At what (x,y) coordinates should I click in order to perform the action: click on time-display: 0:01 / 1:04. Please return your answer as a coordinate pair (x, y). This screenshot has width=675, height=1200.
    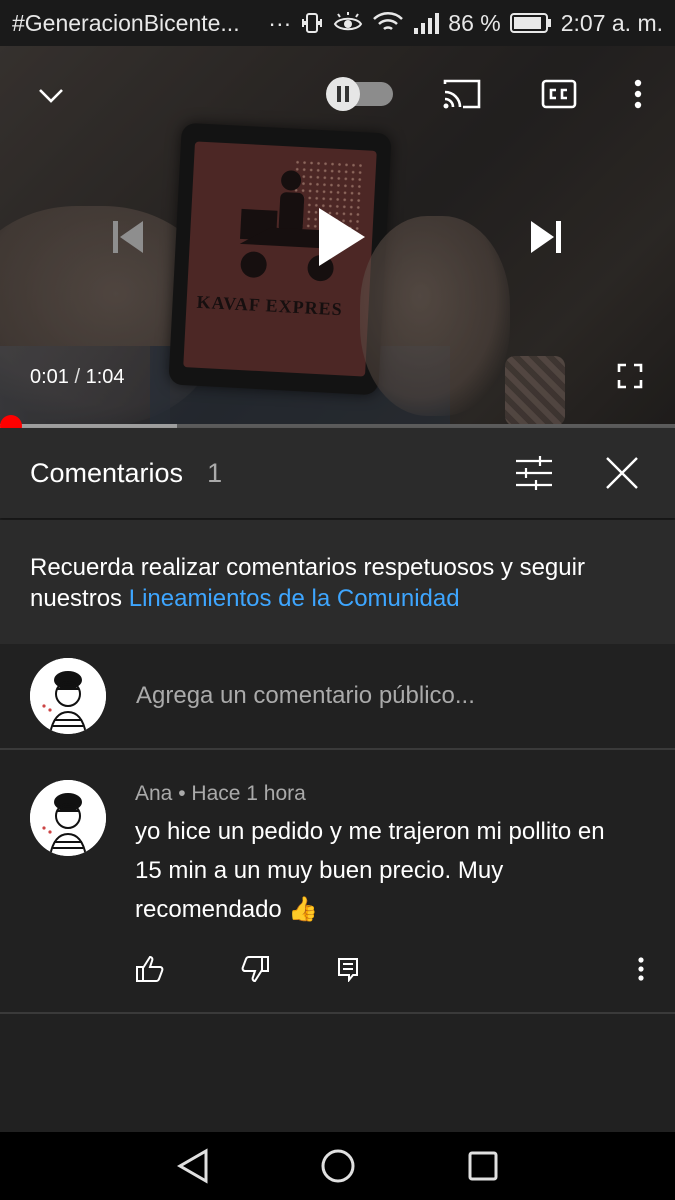
    Looking at the image, I should click on (77, 377).